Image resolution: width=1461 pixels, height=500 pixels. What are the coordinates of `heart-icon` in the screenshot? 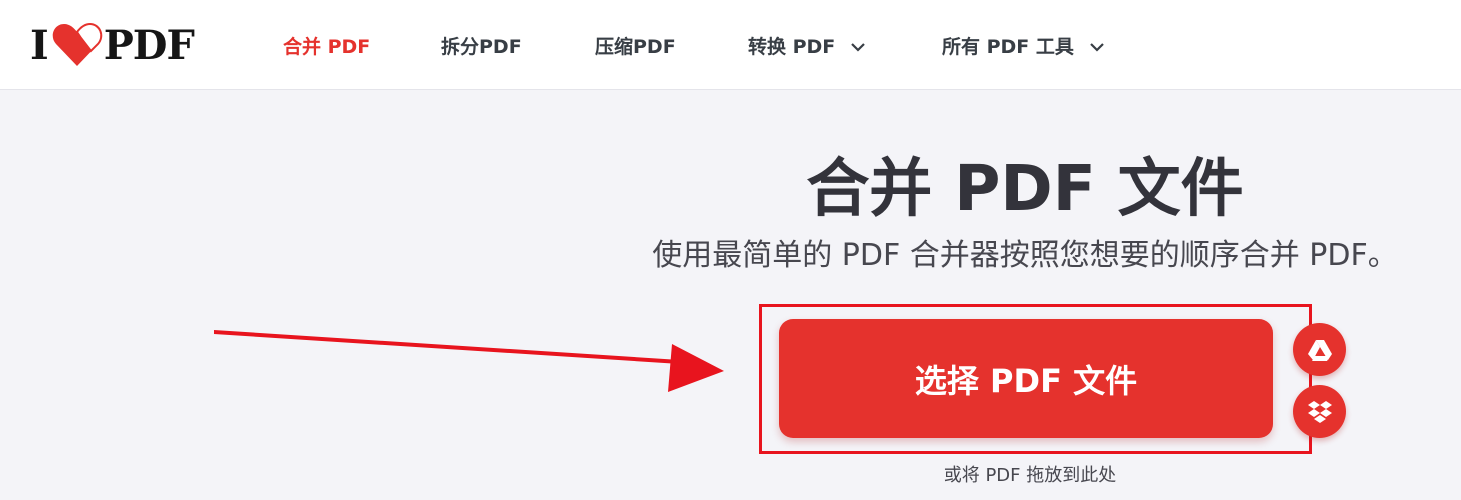 It's located at (77, 44).